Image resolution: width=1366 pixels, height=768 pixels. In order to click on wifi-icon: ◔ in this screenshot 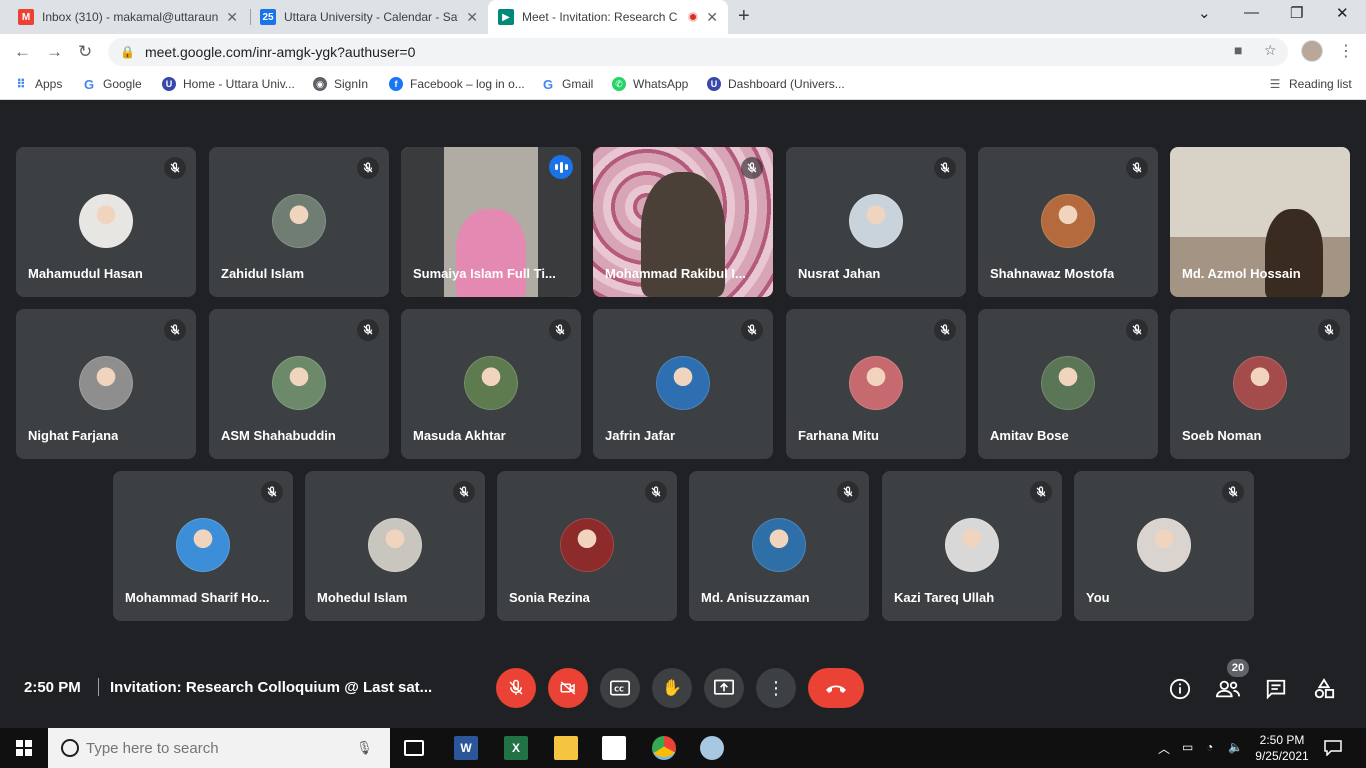, I will do `click(1209, 747)`.